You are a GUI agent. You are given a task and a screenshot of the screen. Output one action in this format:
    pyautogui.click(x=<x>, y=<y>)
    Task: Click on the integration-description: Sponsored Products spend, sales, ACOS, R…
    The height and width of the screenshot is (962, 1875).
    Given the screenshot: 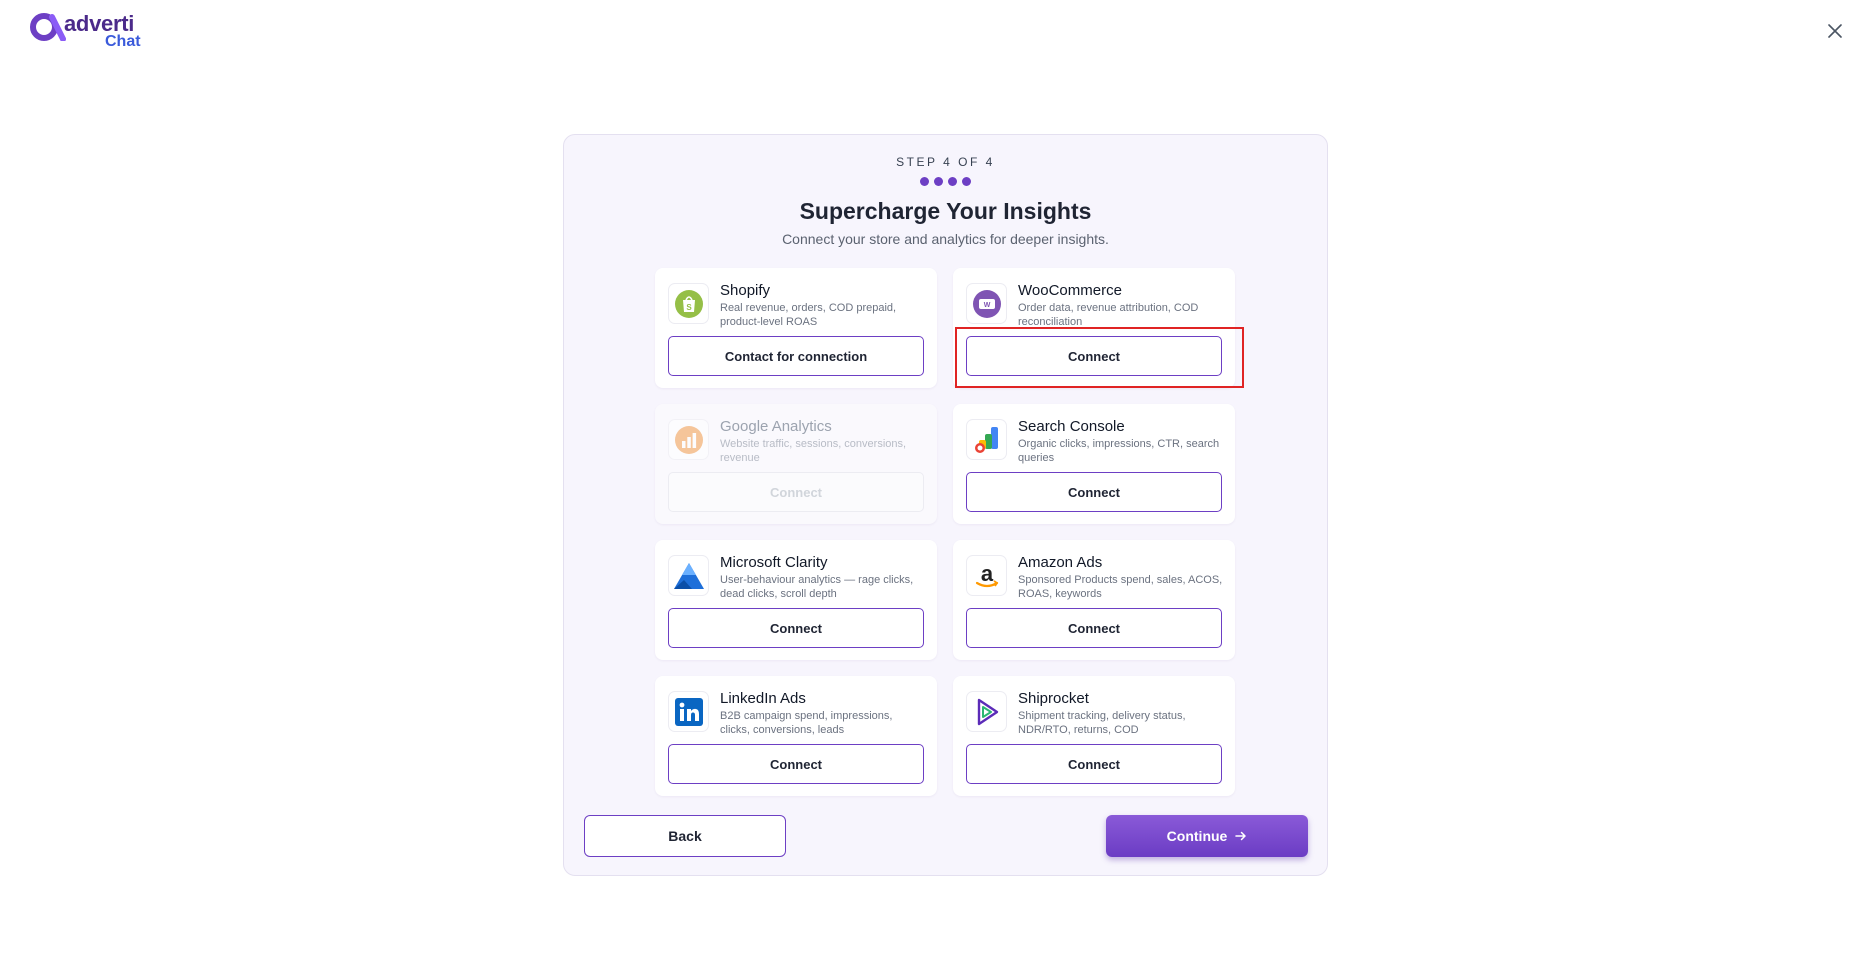 What is the action you would take?
    pyautogui.click(x=1120, y=587)
    